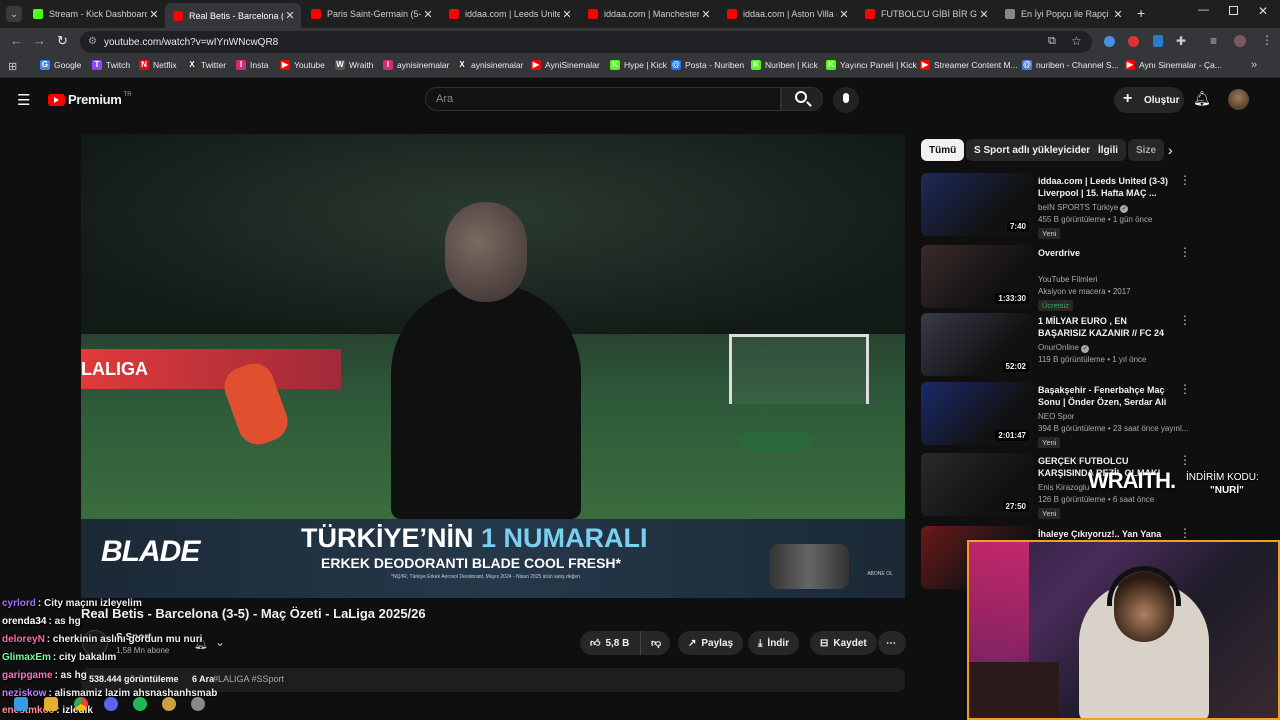  I want to click on voice-search-button, so click(846, 100).